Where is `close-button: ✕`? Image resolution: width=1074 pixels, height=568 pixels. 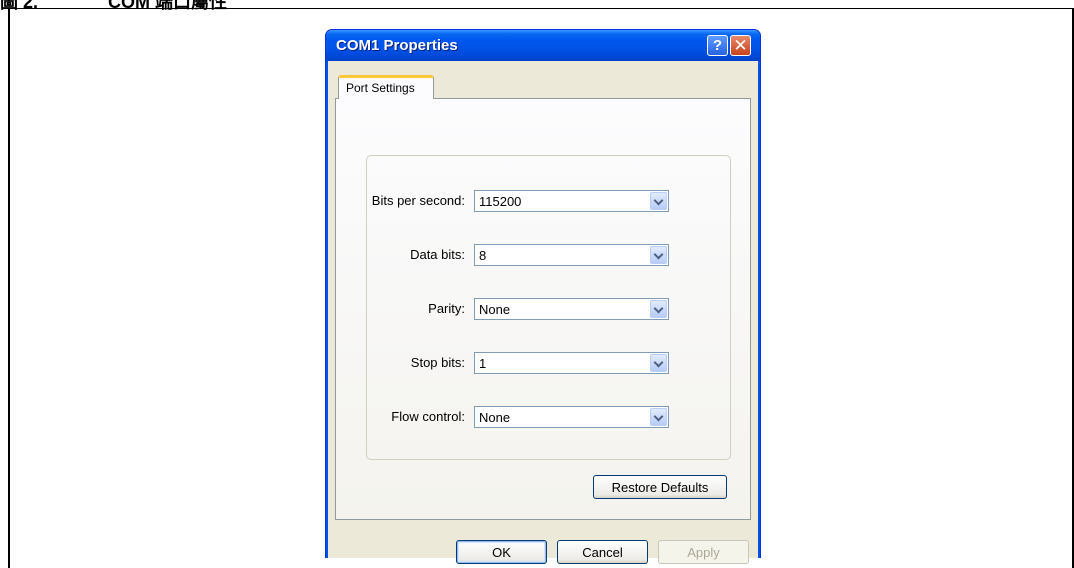
close-button: ✕ is located at coordinates (740, 45).